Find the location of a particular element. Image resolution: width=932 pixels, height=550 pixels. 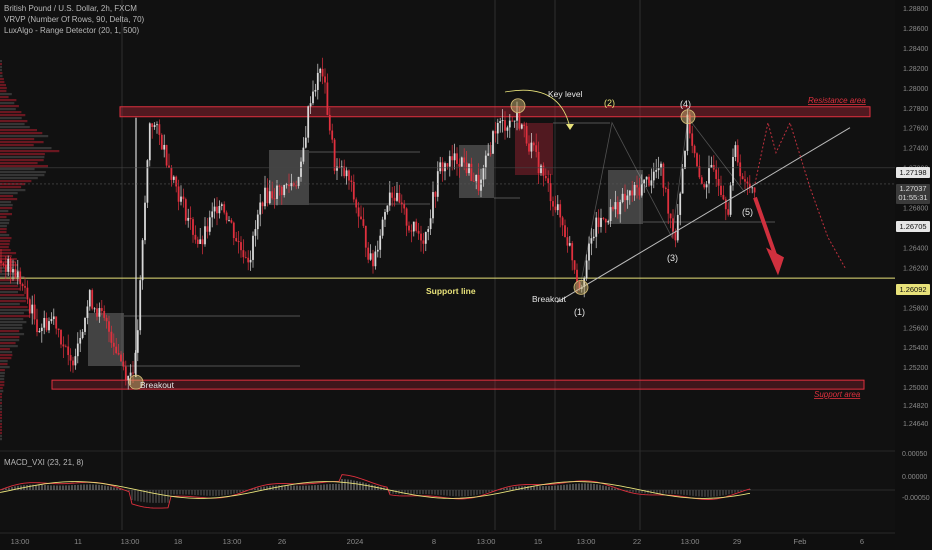

y-tick-label: 1.26200 is located at coordinates (915, 268).